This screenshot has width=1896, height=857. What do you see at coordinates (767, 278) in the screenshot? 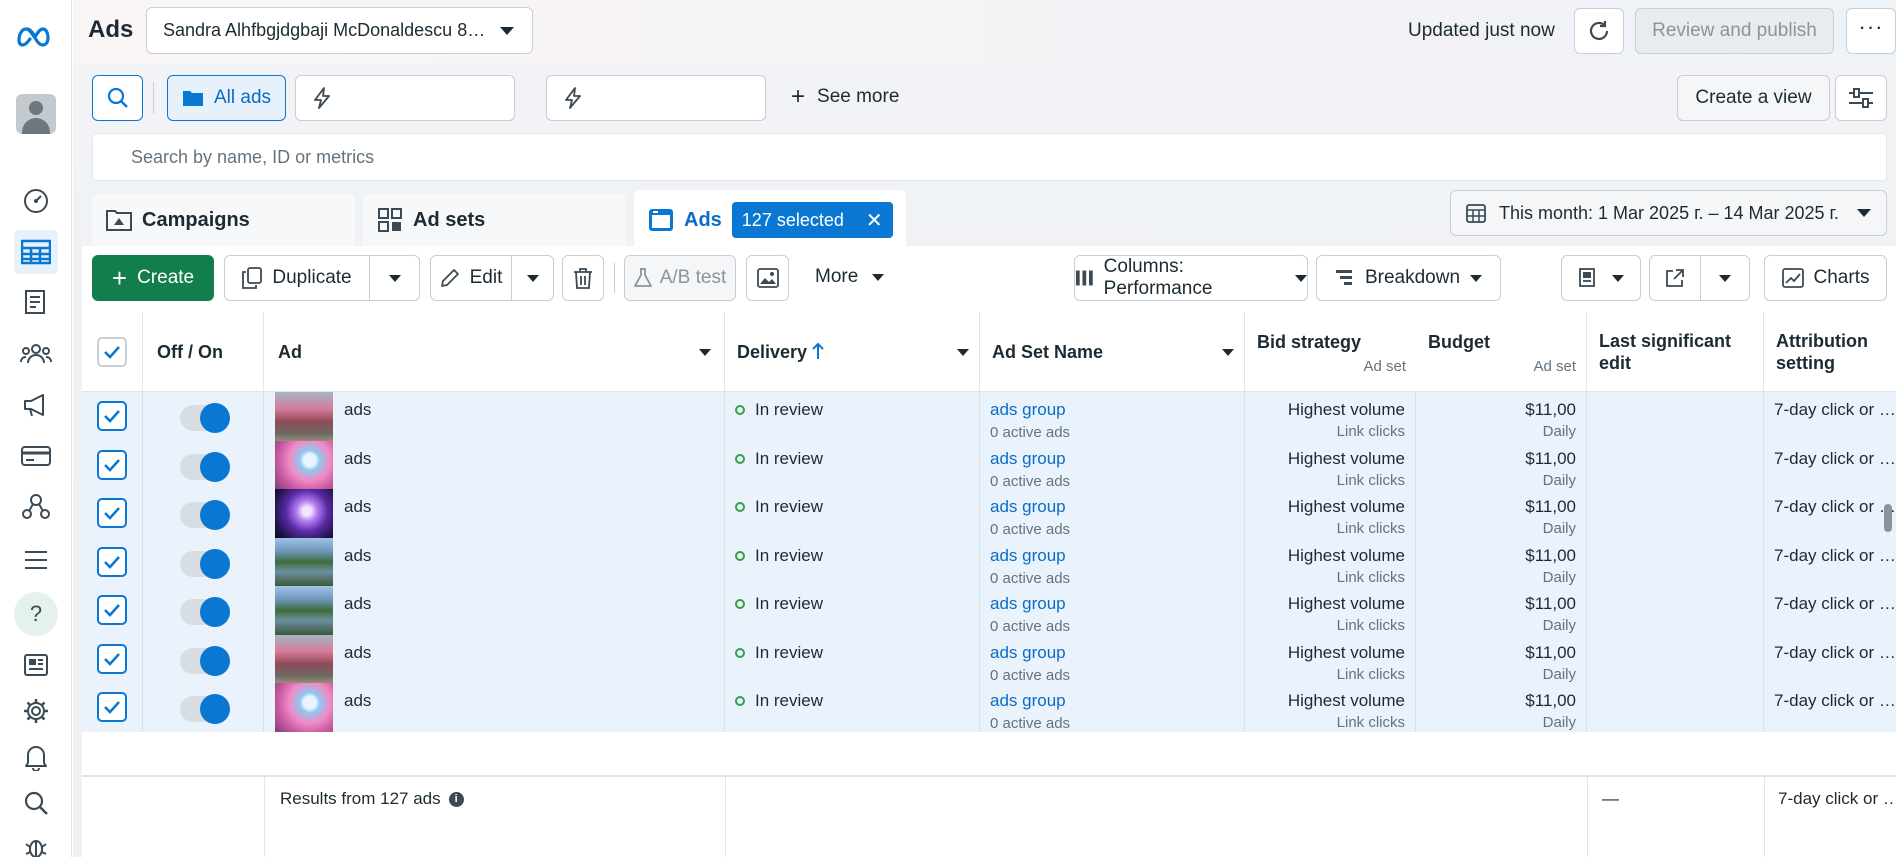
I see `creative-preview-button` at bounding box center [767, 278].